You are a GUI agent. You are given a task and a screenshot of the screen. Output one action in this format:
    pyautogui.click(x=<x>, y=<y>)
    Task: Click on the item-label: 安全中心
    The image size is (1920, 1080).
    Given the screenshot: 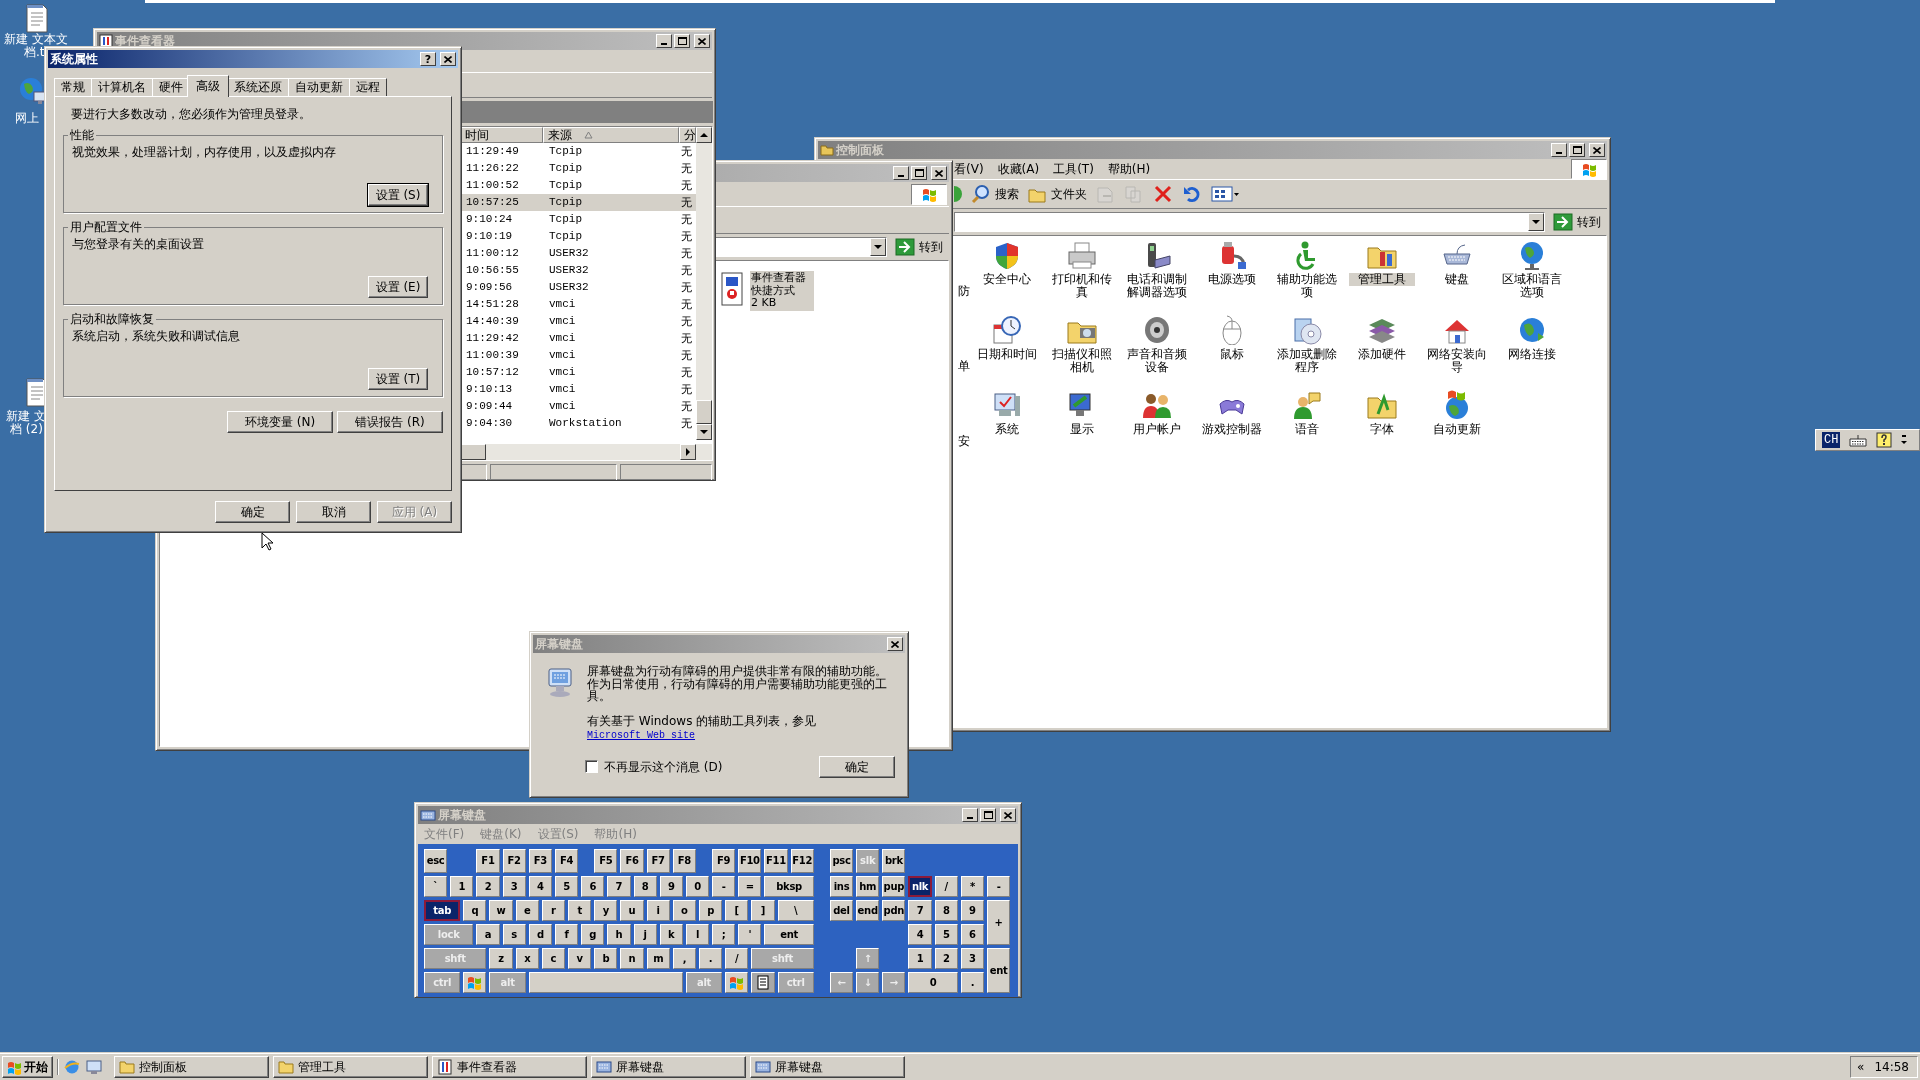 What is the action you would take?
    pyautogui.click(x=1006, y=279)
    